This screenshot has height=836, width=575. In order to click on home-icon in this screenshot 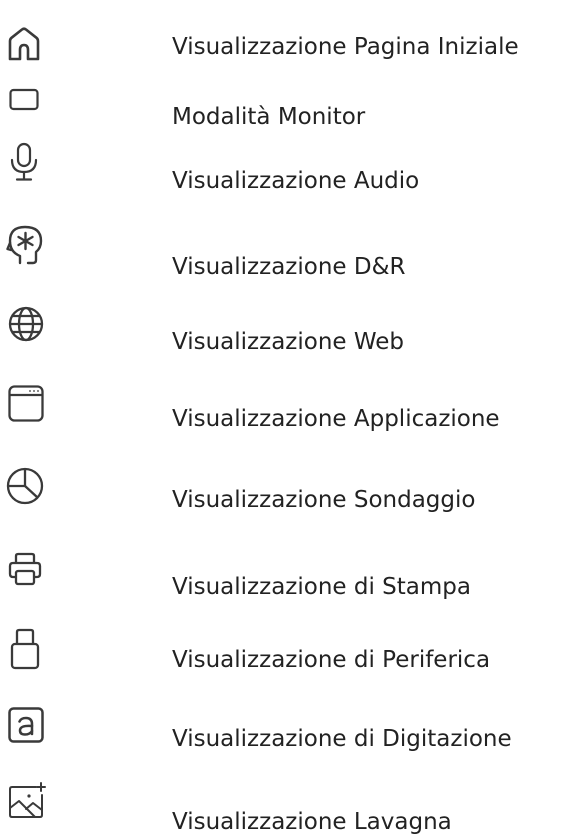, I will do `click(24, 44)`.